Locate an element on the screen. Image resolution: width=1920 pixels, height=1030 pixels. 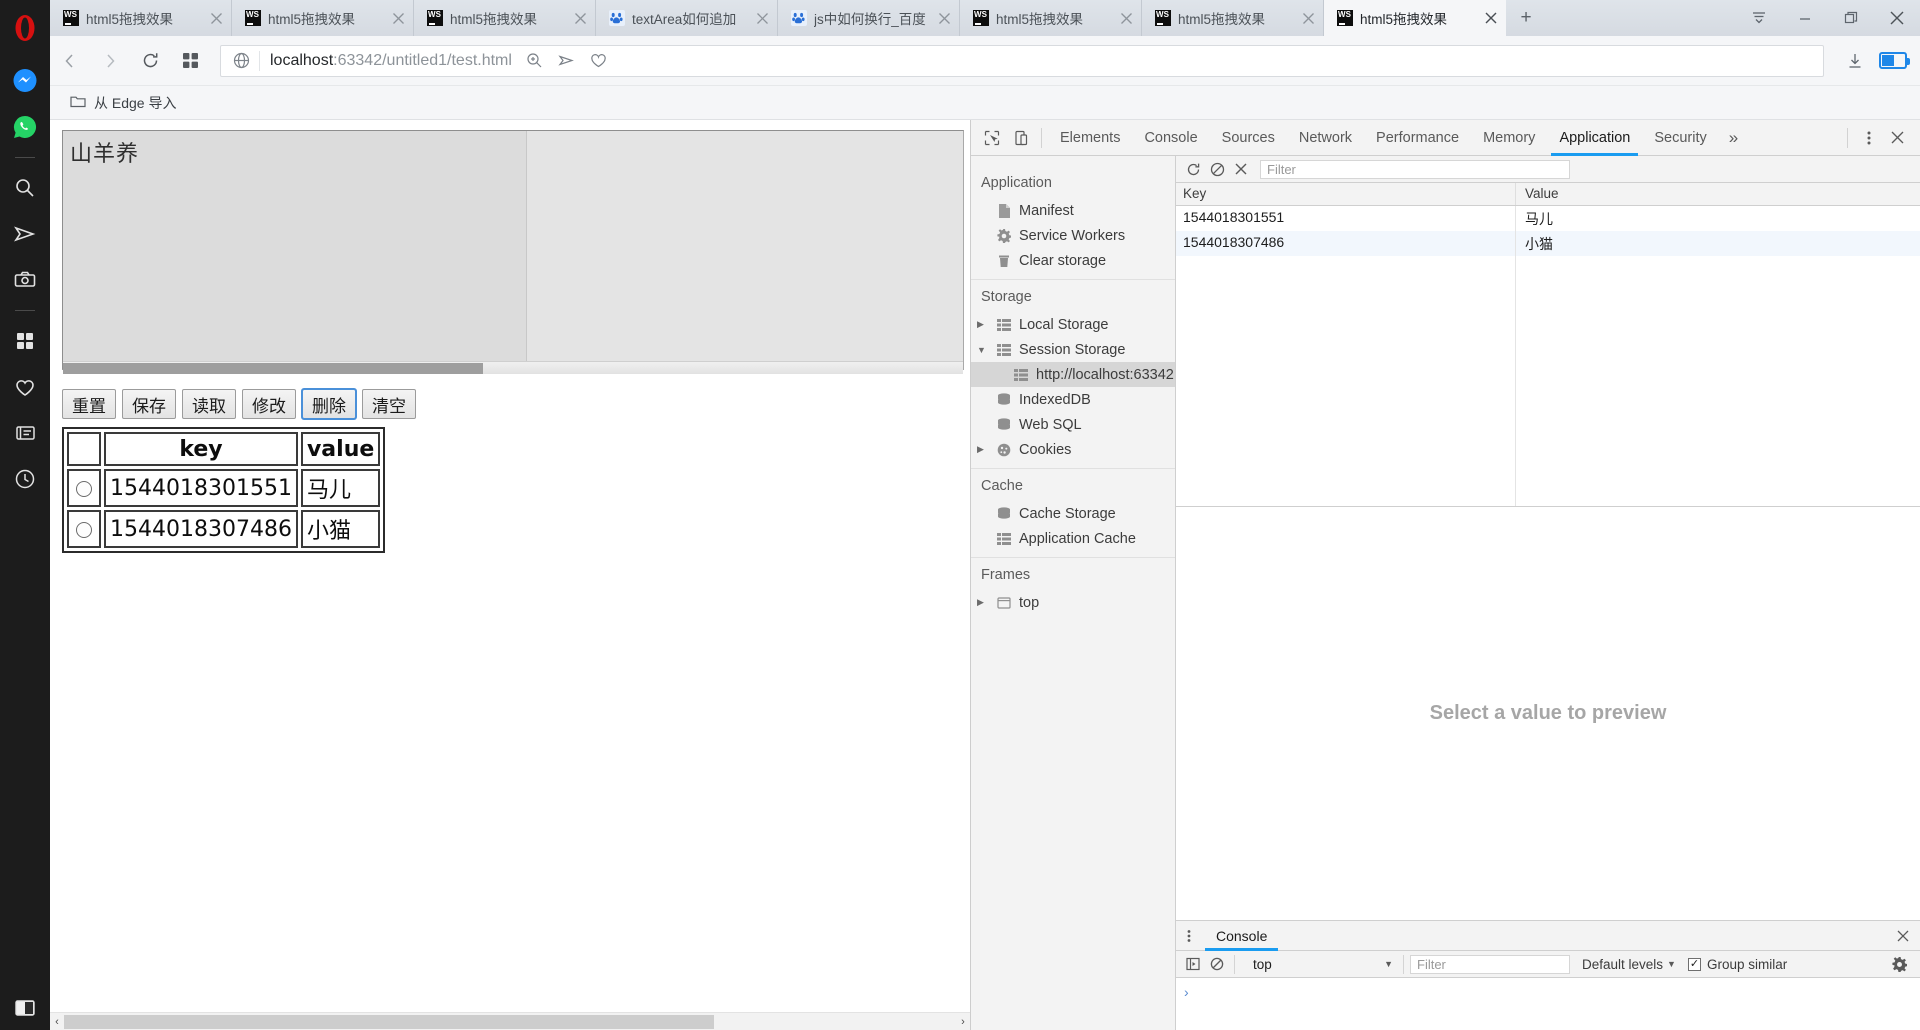
sidebar-item-cookies: ▶ Cookies is located at coordinates (1073, 449).